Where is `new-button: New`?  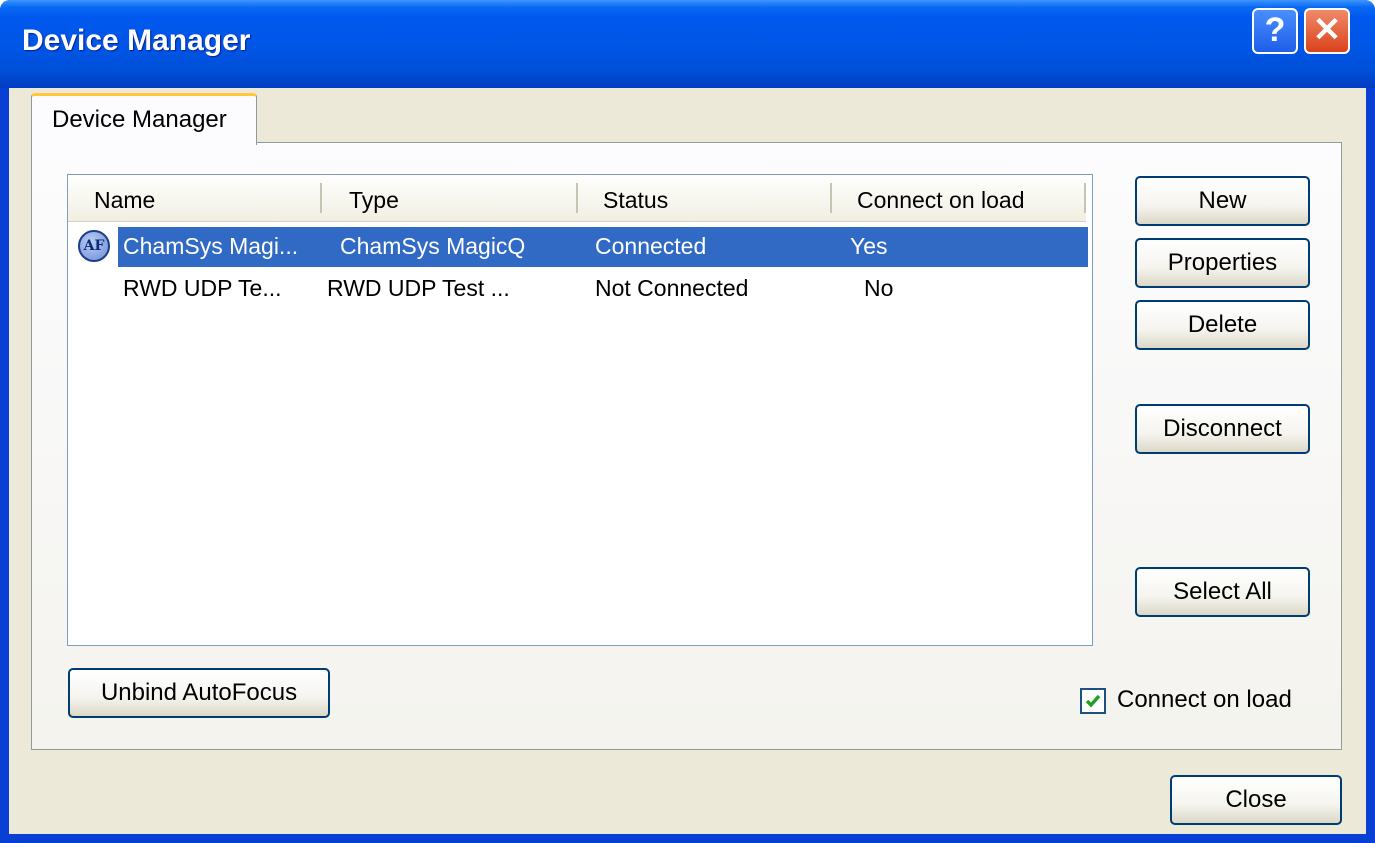 new-button: New is located at coordinates (1222, 201).